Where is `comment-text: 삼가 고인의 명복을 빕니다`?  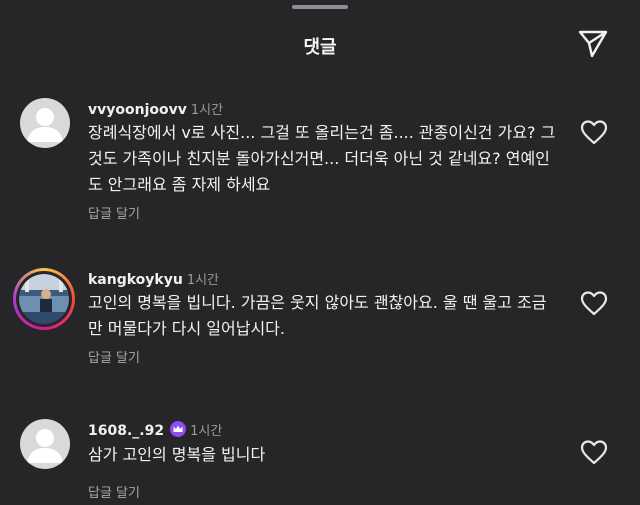
comment-text: 삼가 고인의 명복을 빕니다 is located at coordinates (177, 454).